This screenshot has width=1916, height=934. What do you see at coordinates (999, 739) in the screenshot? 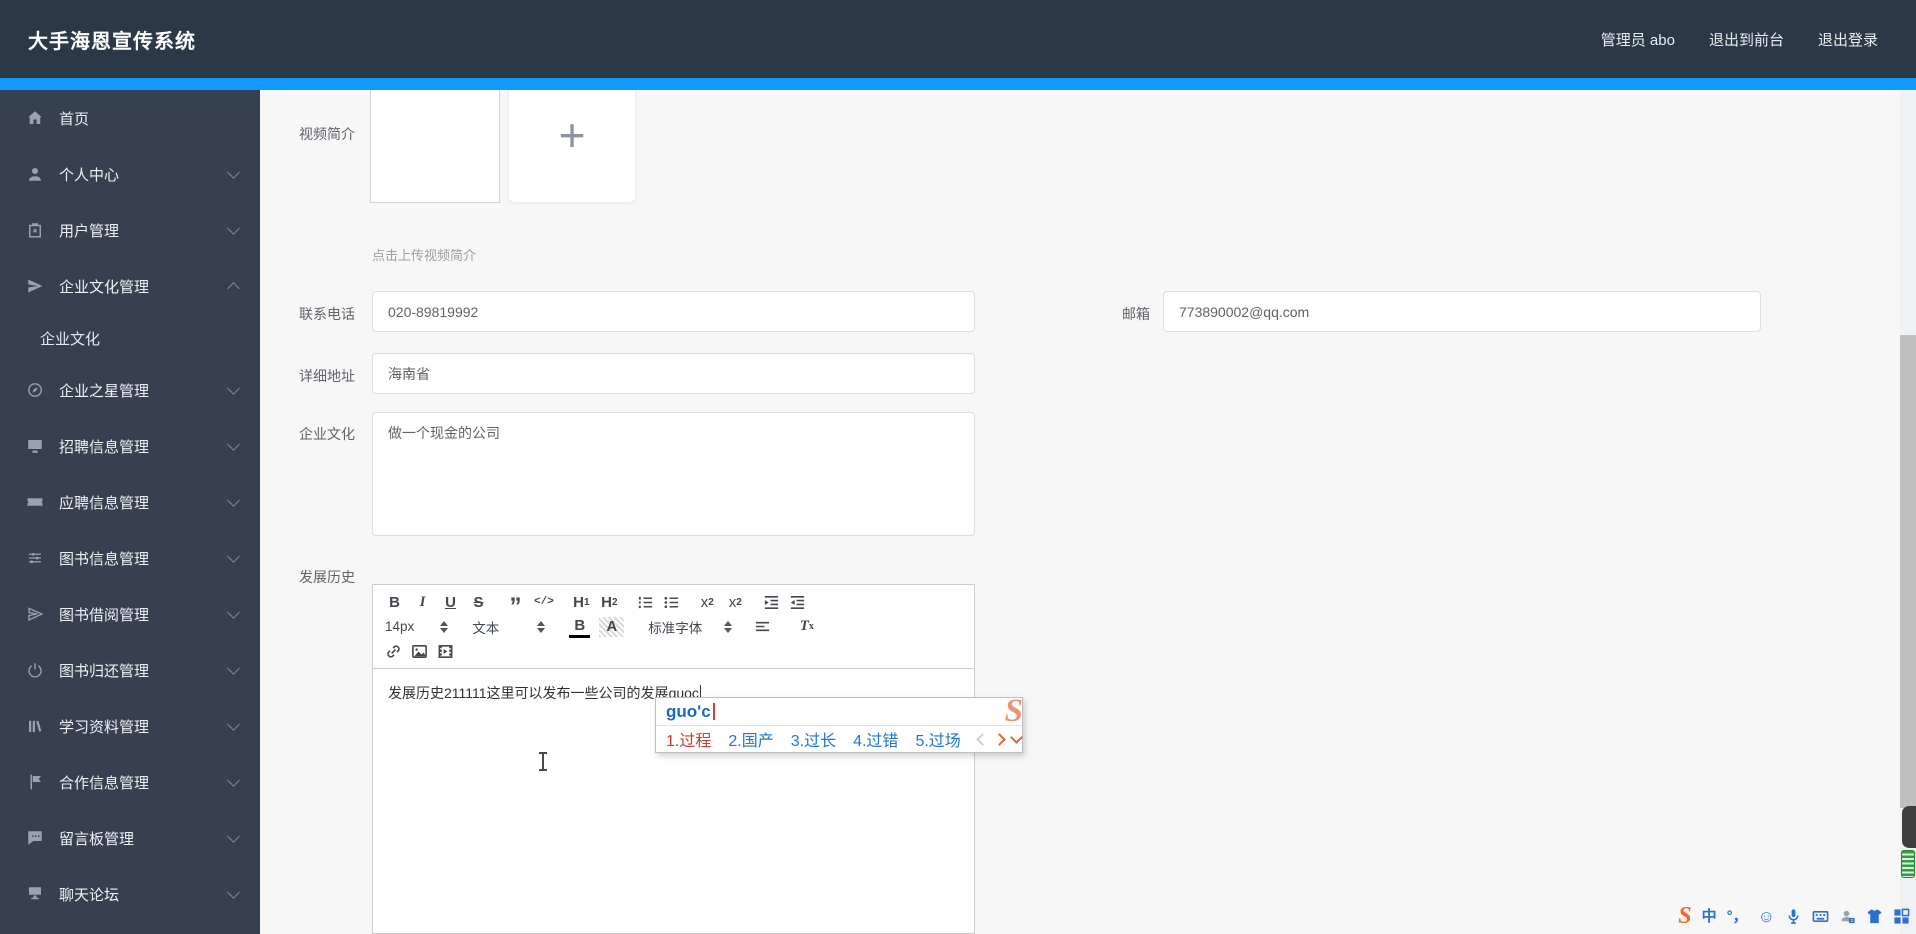
I see `ime-next-page-icon` at bounding box center [999, 739].